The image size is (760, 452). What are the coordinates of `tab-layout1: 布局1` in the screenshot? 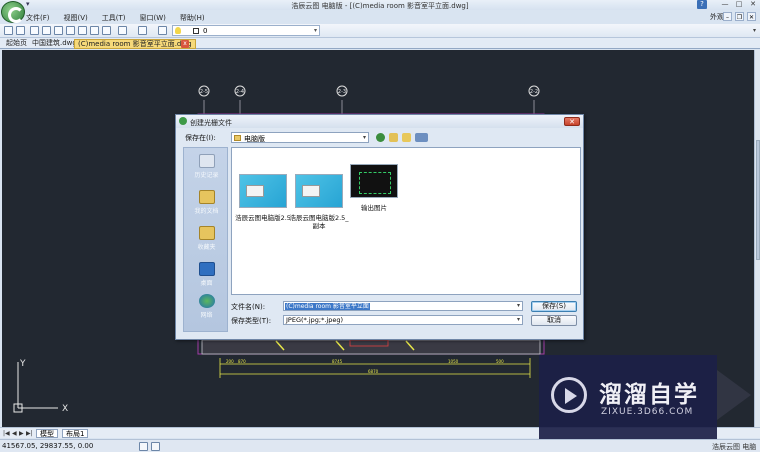 It's located at (75, 433).